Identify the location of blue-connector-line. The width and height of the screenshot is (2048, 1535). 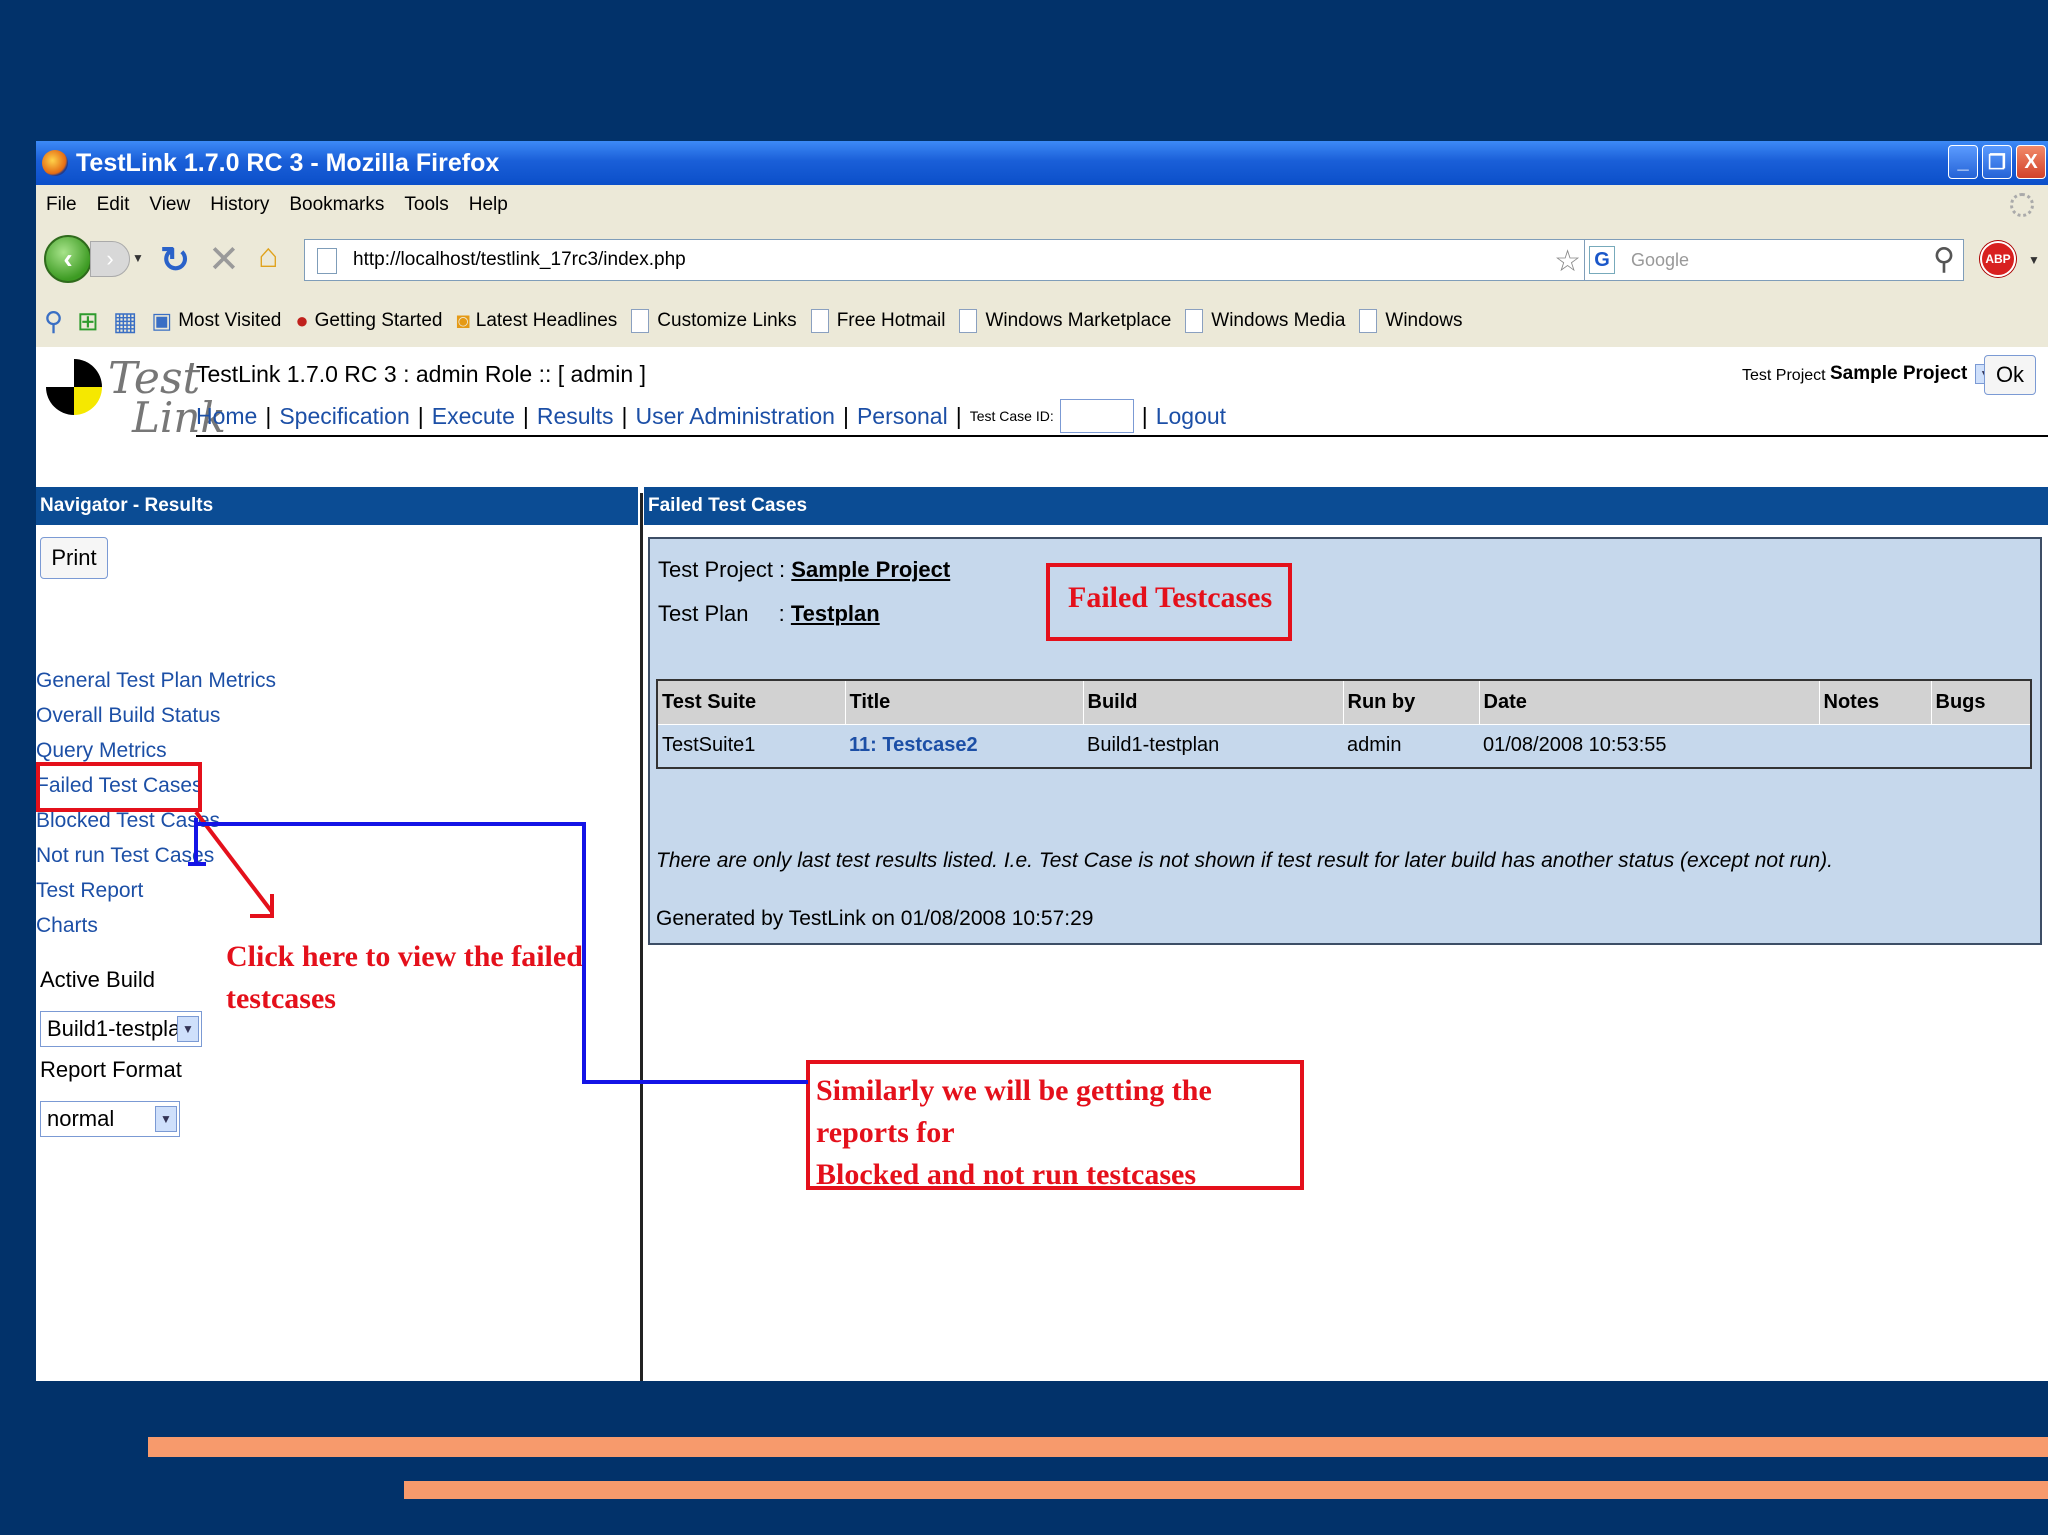
(502, 953).